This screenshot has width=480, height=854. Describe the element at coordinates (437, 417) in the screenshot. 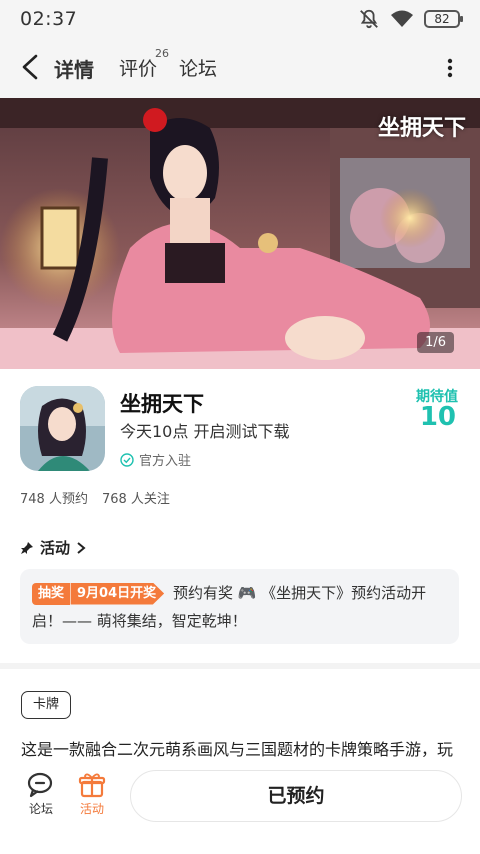

I see `expectation-value: 10` at that location.